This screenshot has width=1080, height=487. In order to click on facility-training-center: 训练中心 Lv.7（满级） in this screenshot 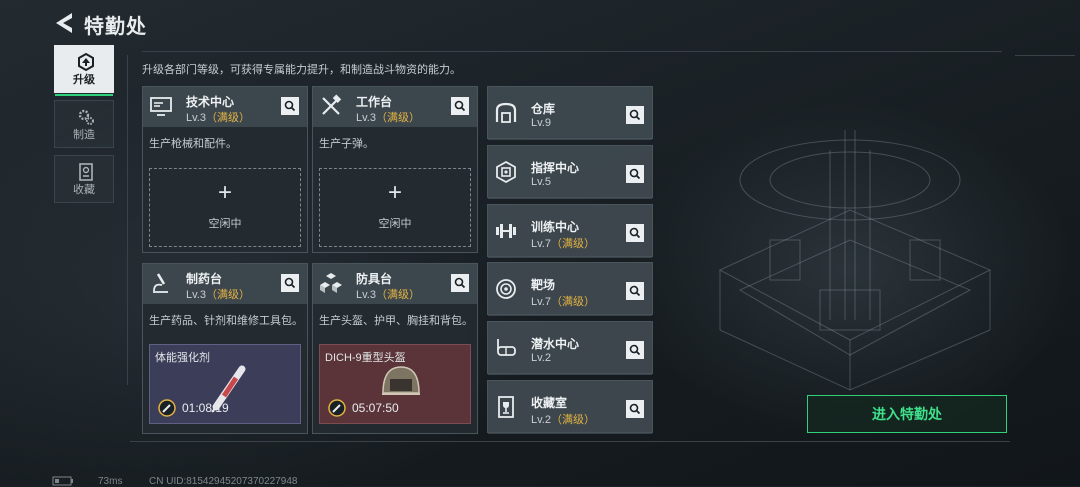, I will do `click(570, 231)`.